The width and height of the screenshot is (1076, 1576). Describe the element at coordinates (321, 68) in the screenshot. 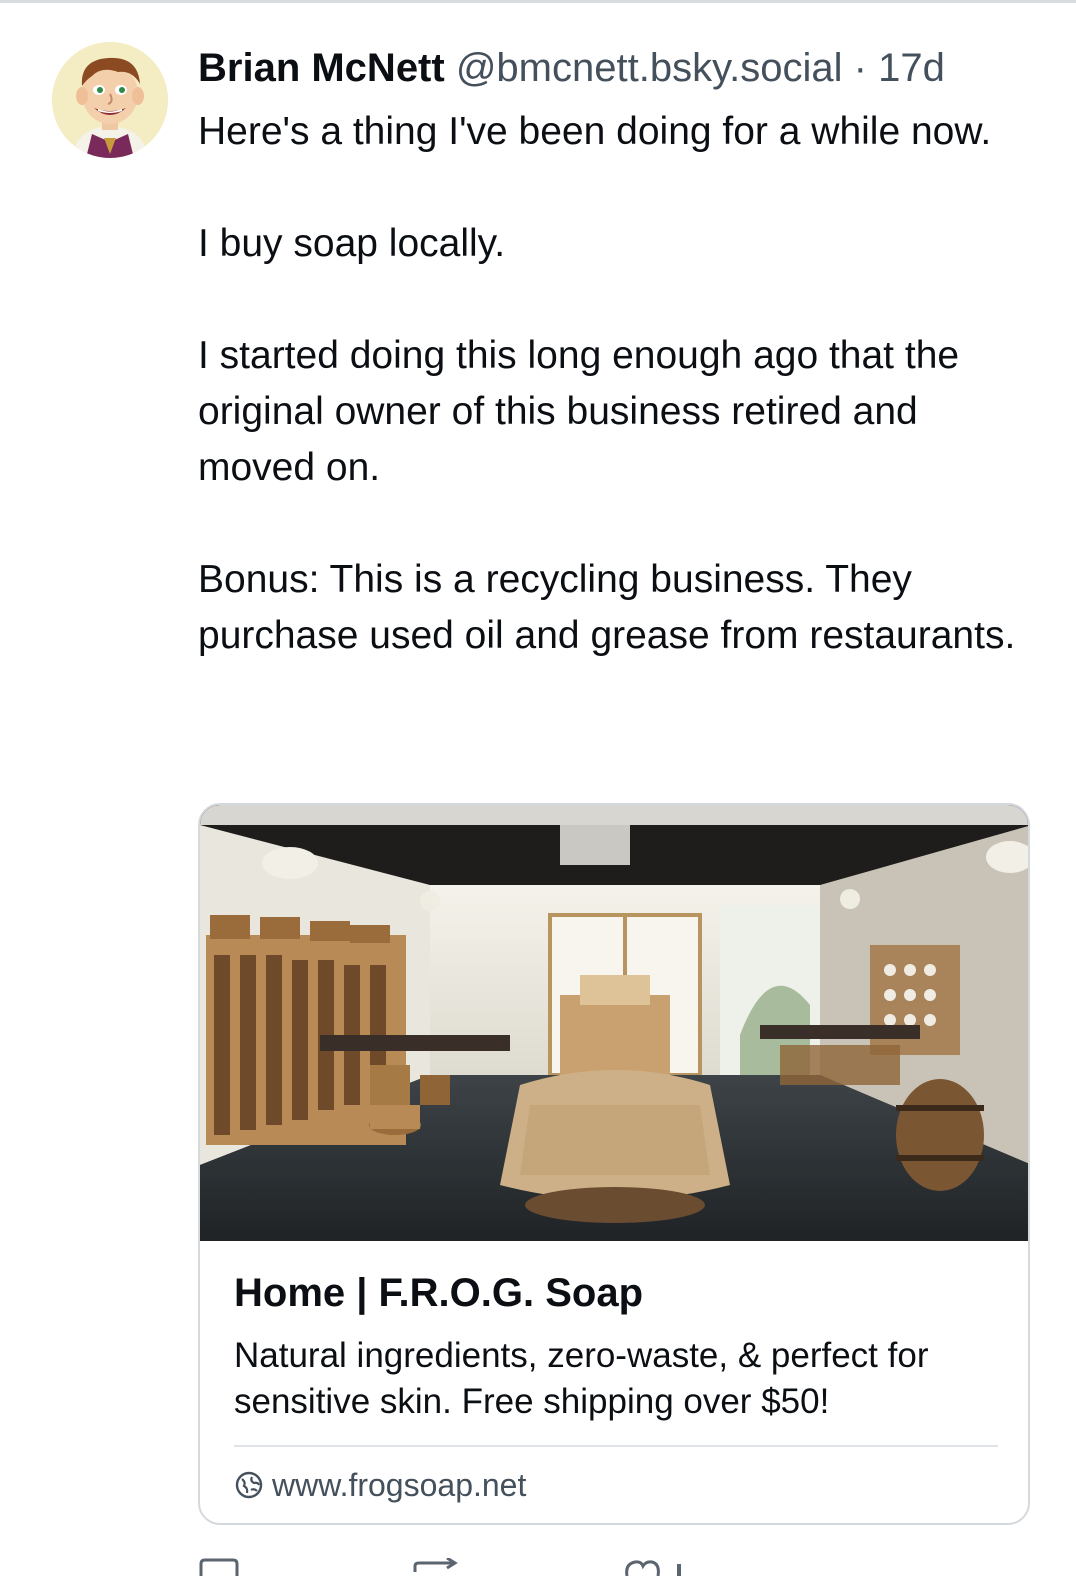

I see `author-name: Brian McNett` at that location.